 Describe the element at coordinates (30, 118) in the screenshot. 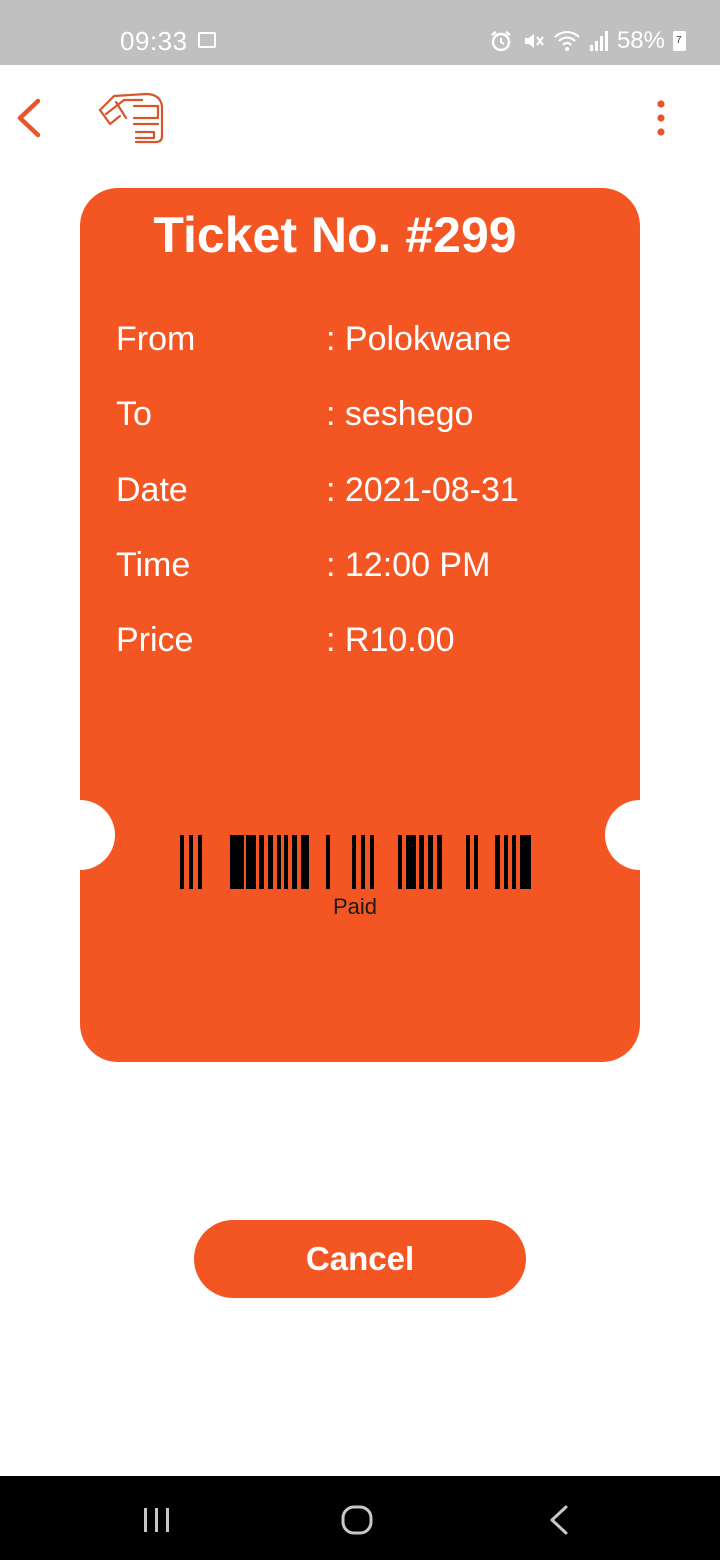

I see `back-arrow-icon` at that location.